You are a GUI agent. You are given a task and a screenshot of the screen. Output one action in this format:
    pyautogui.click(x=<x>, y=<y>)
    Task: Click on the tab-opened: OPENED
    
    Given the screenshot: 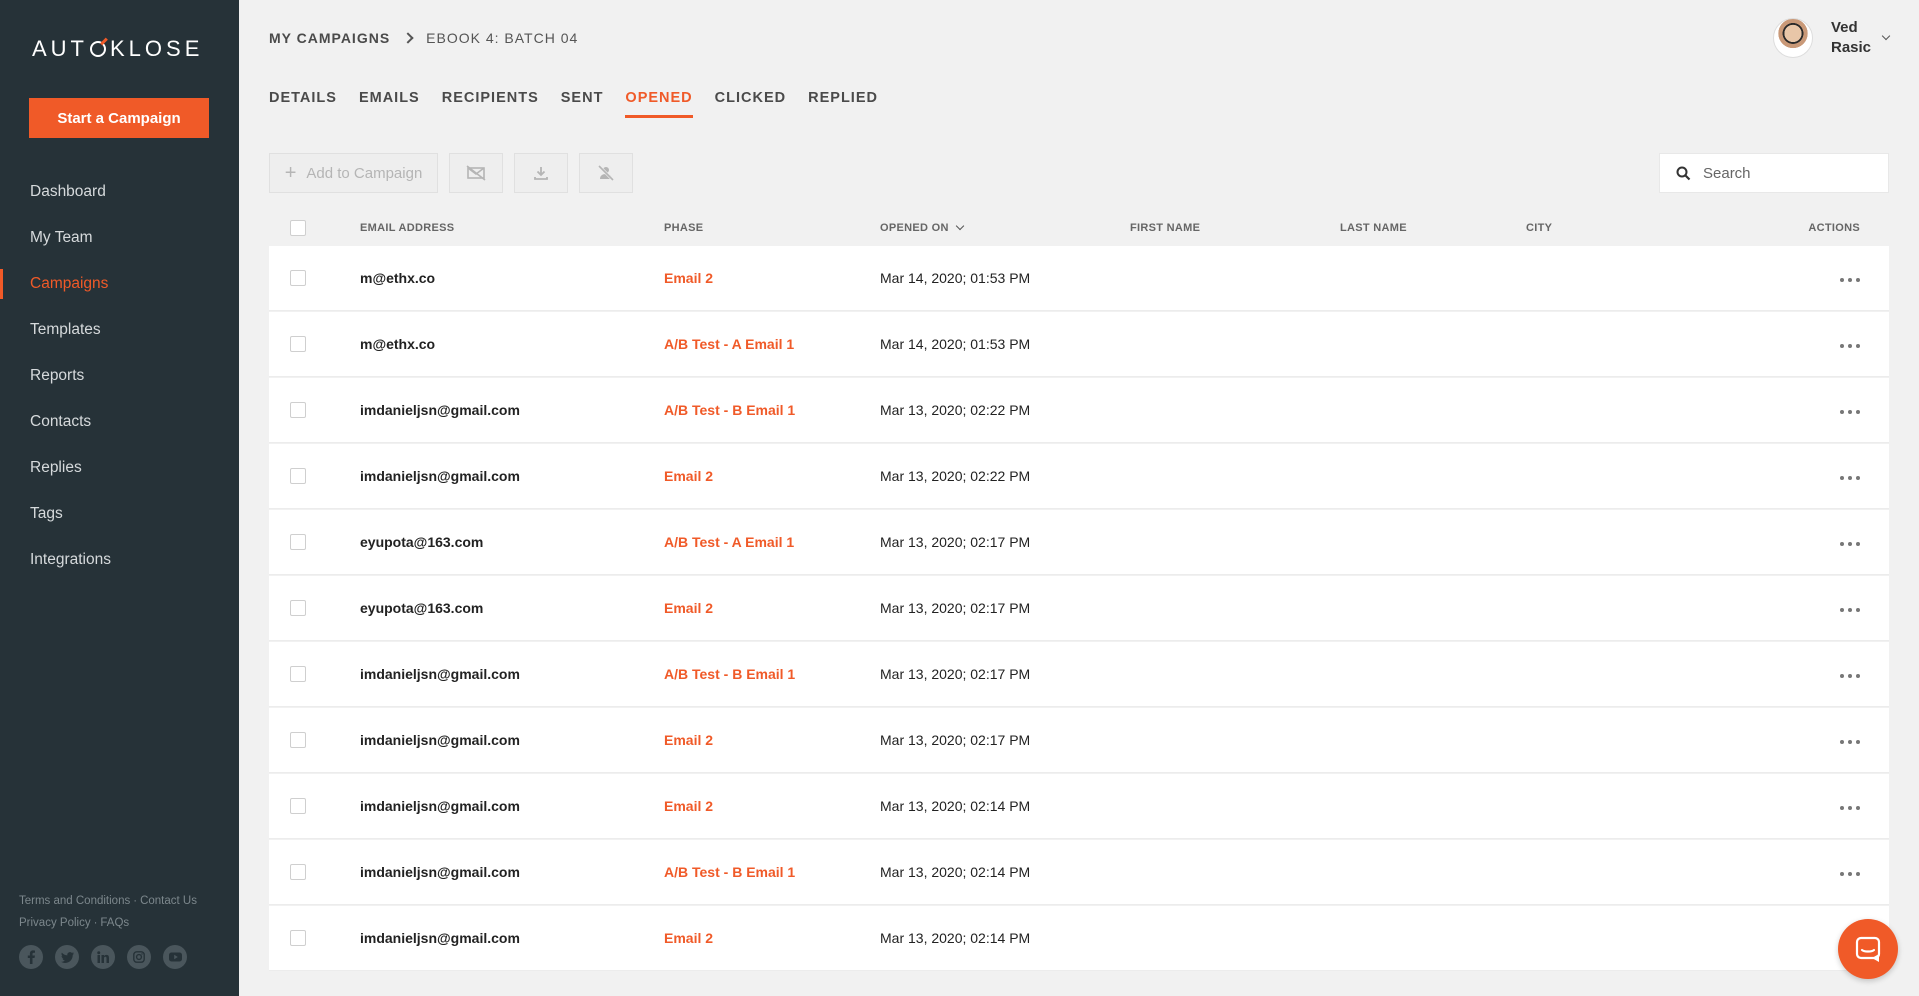 What is the action you would take?
    pyautogui.click(x=659, y=104)
    